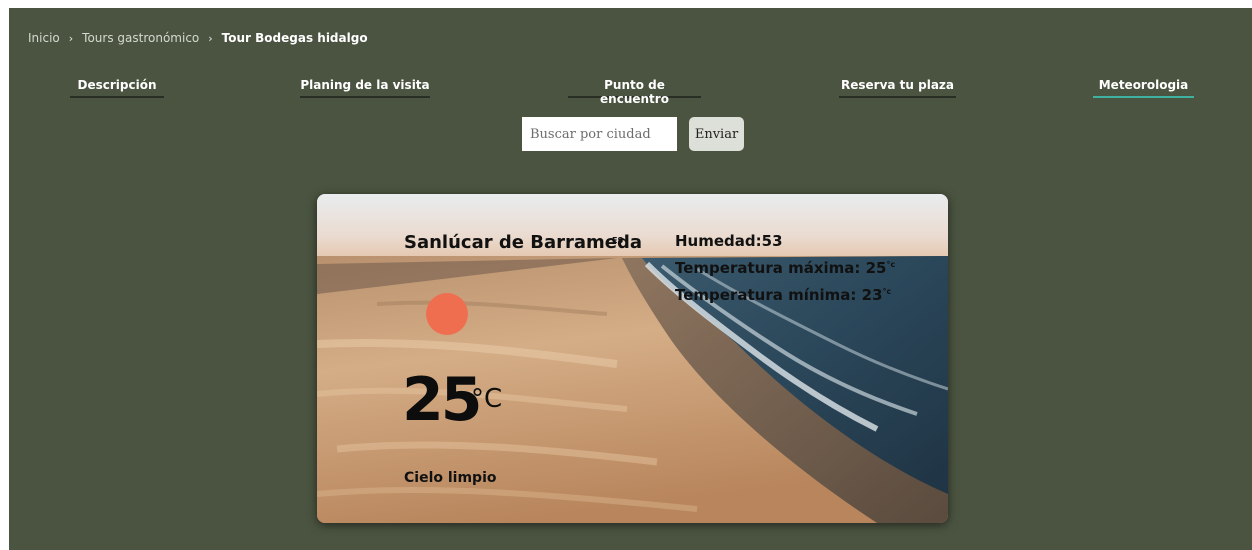 The height and width of the screenshot is (550, 1252). I want to click on breadcrumb-home: Inicio, so click(44, 38).